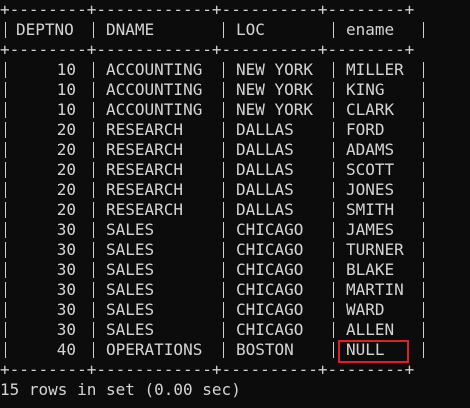  I want to click on cell-deptno: 10, so click(66, 89).